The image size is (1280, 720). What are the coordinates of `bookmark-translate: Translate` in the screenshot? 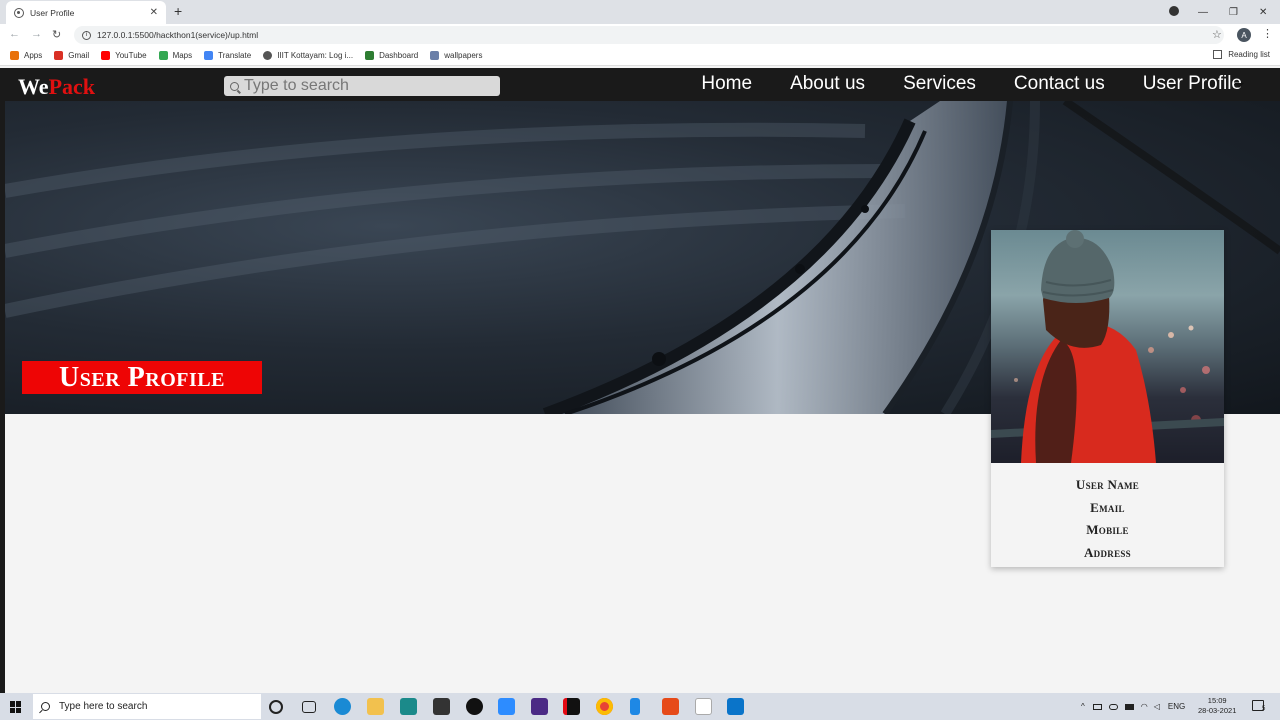 It's located at (227, 55).